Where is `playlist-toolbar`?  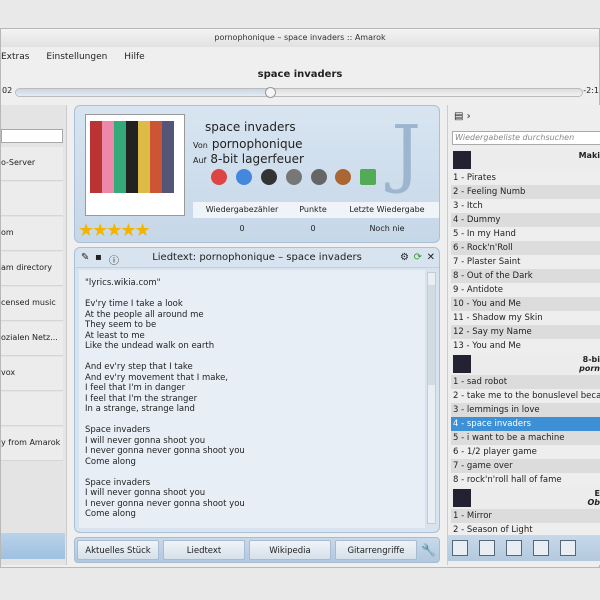 playlist-toolbar is located at coordinates (524, 548).